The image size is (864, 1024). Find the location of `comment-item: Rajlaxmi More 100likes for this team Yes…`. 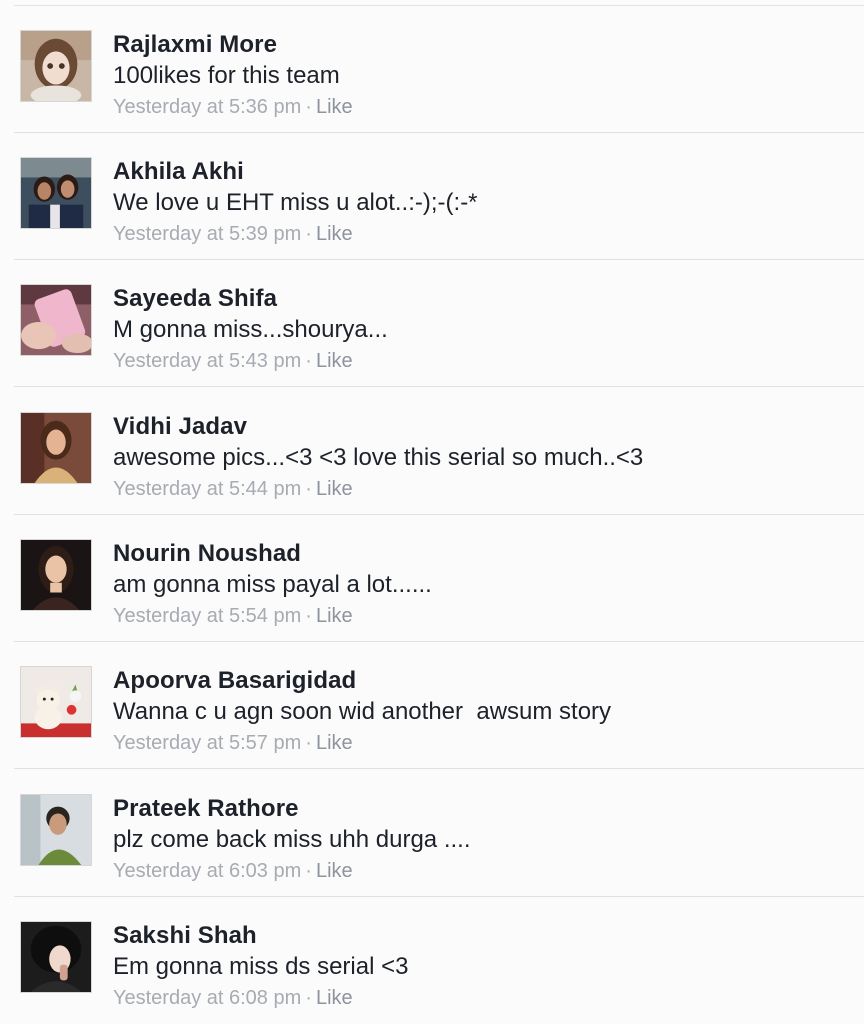

comment-item: Rajlaxmi More 100likes for this team Yes… is located at coordinates (432, 69).